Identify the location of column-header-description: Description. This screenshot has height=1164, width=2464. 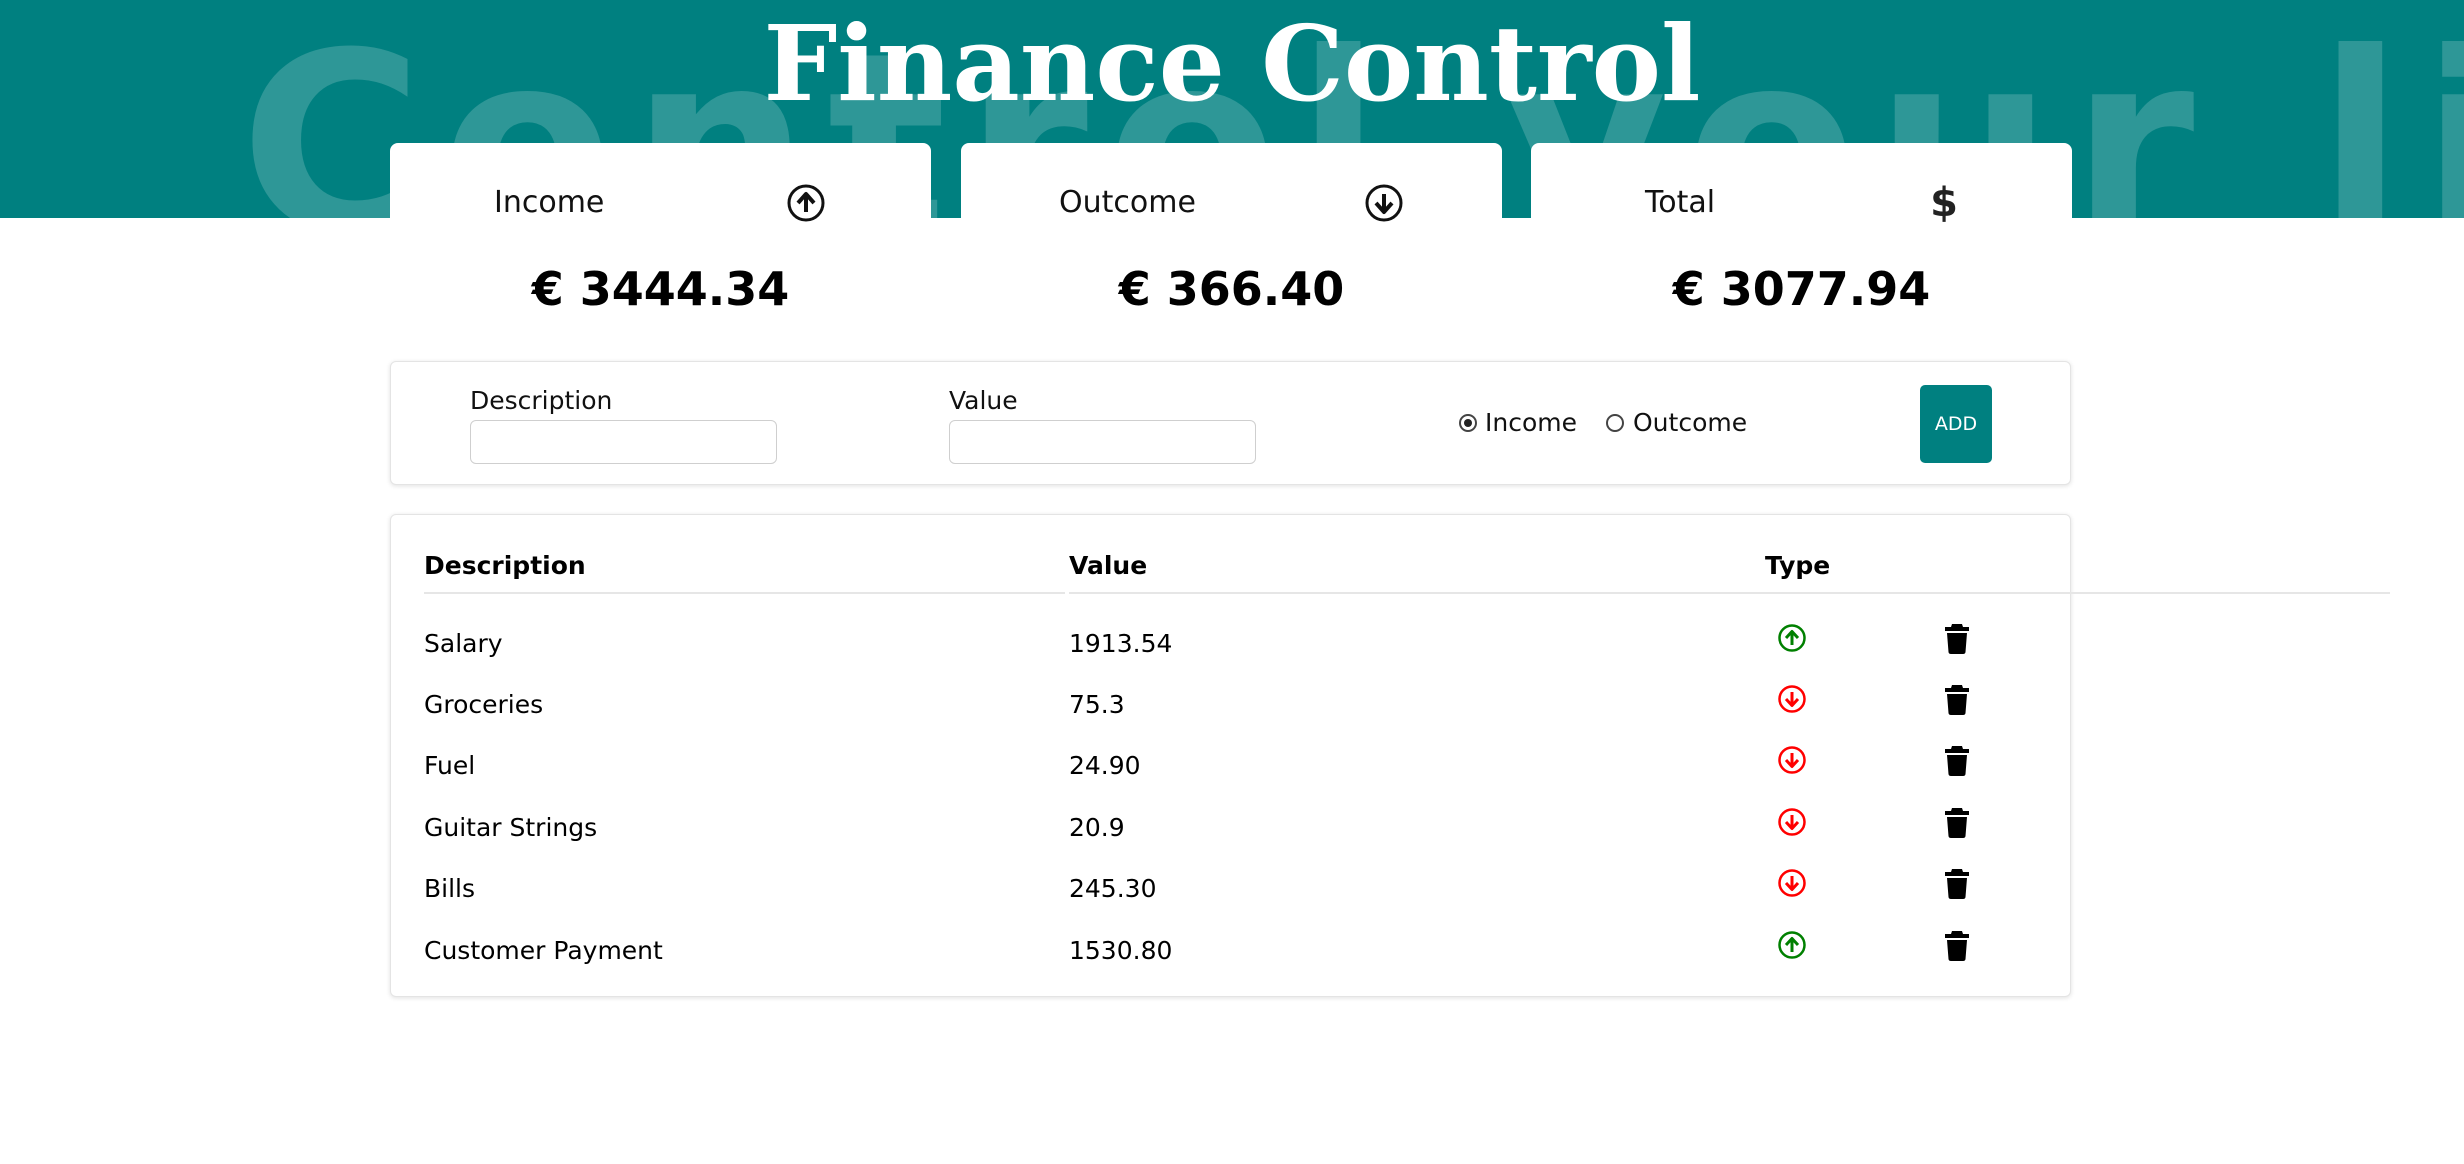
(505, 565).